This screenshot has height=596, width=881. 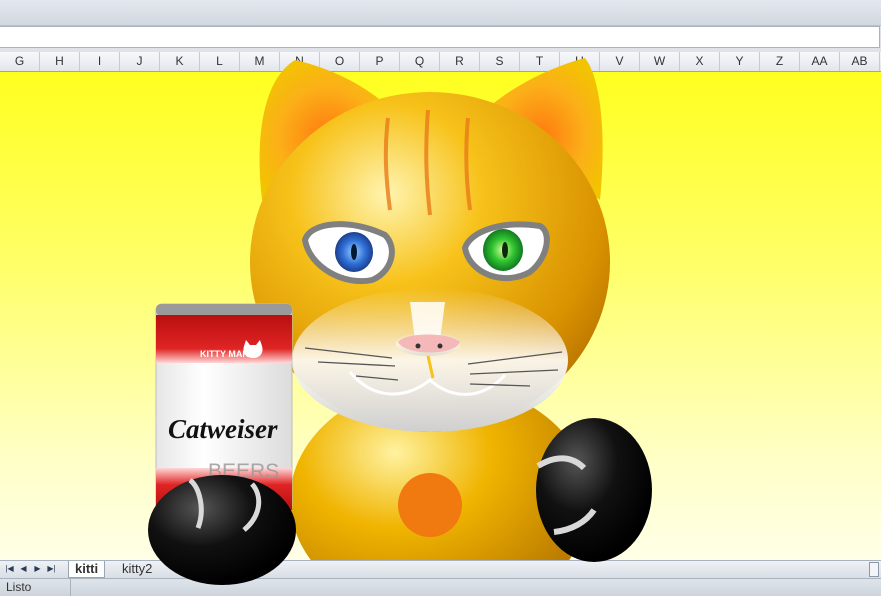 I want to click on sheet-tab-bar: |◀ ◀ ▶ ▶| kitti kitty2, so click(x=440, y=569).